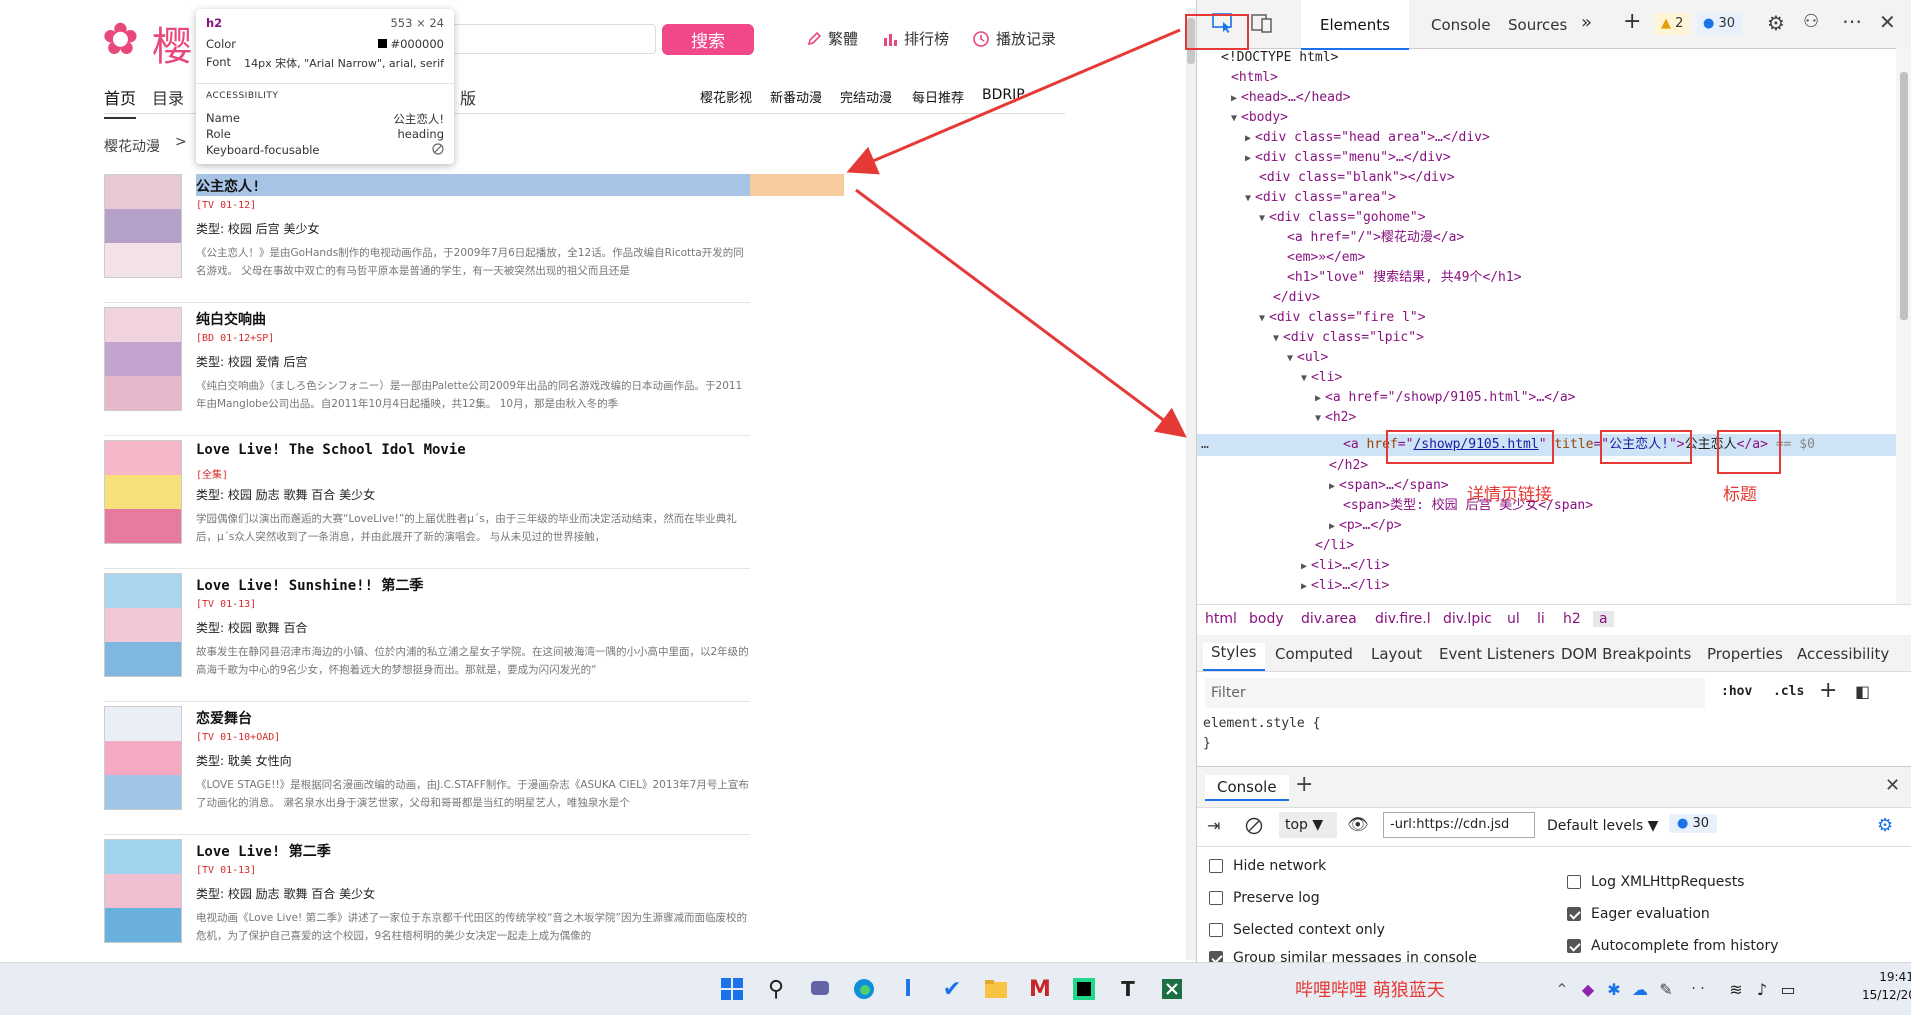  I want to click on tab-console: Console, so click(1461, 25).